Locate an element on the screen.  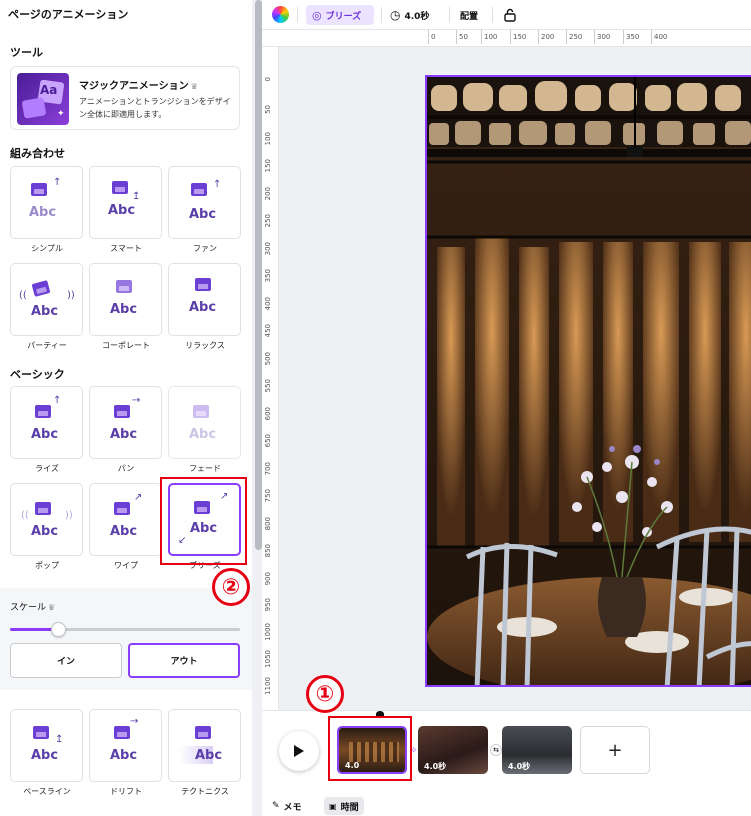
ruler-tick: 550 is located at coordinates (268, 386).